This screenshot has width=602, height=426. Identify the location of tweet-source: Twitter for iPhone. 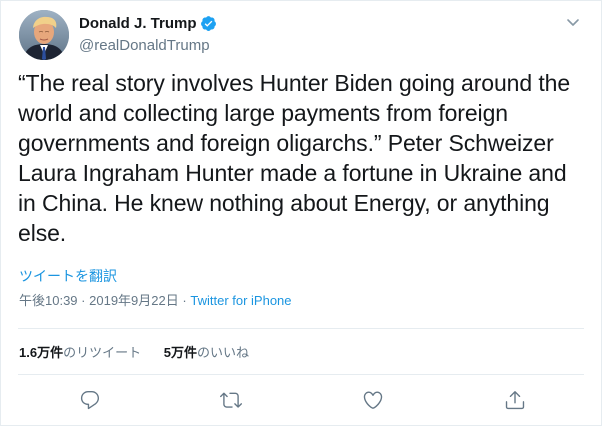
(240, 300).